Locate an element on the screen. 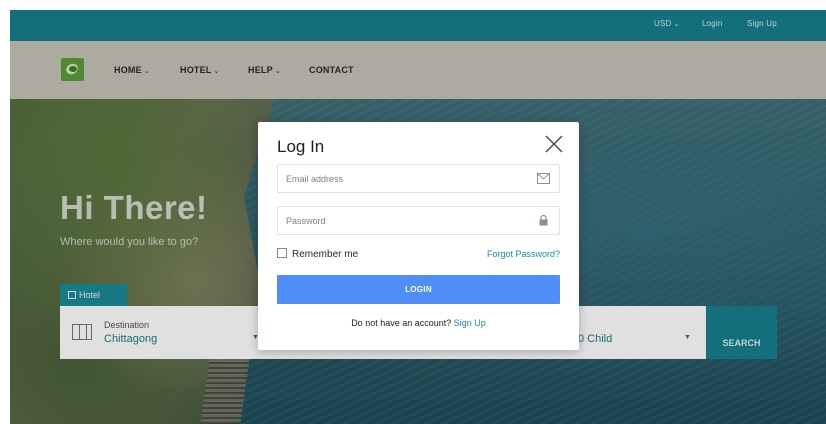 The width and height of the screenshot is (826, 424). lock-icon is located at coordinates (543, 220).